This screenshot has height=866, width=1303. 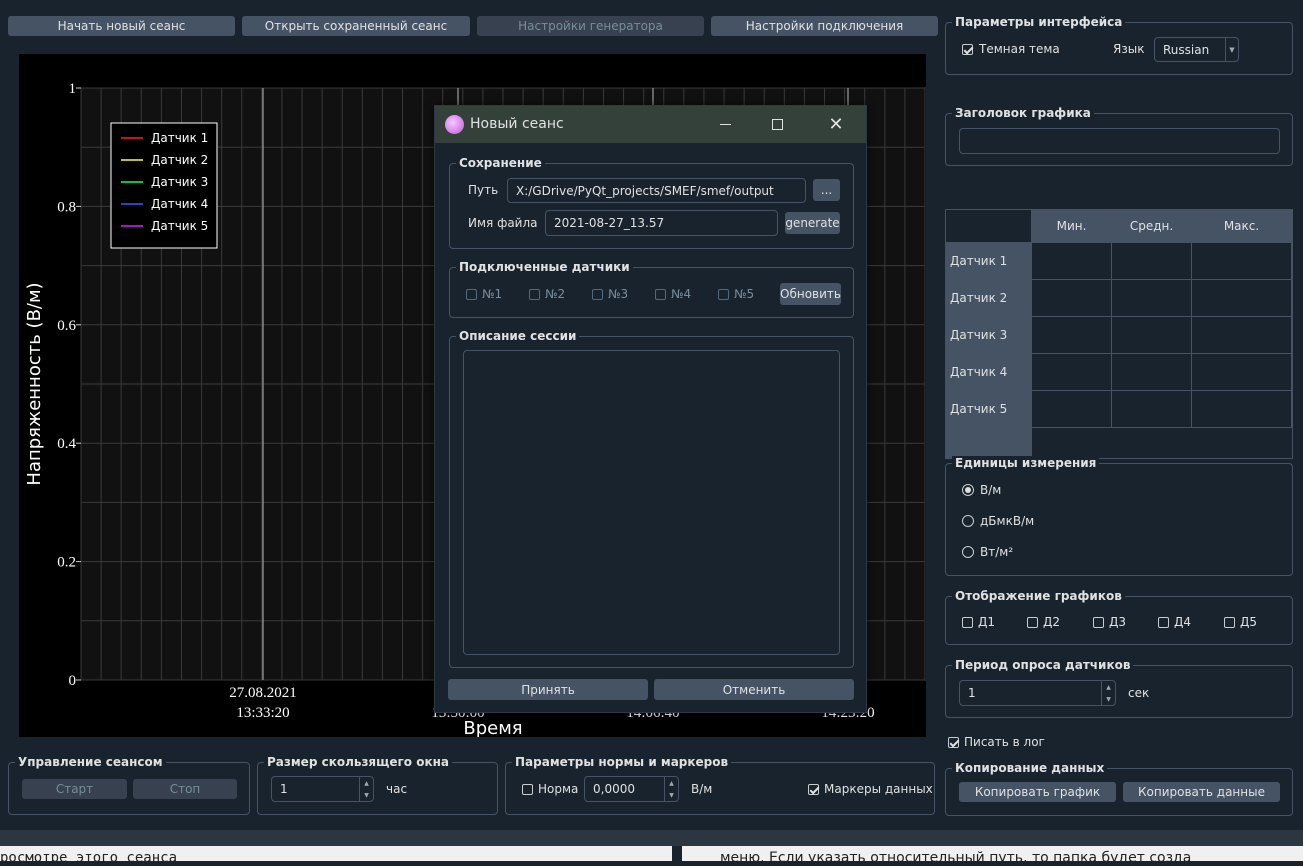 I want to click on connection-settings-button: Настройки подключения, so click(x=824, y=26).